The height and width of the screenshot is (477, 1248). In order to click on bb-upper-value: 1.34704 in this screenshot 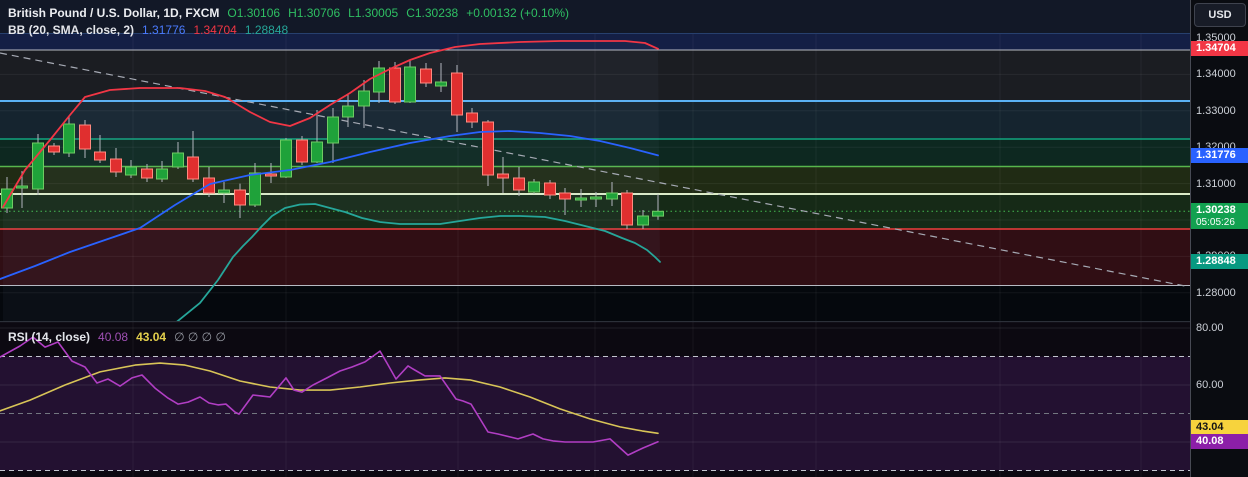, I will do `click(215, 30)`.